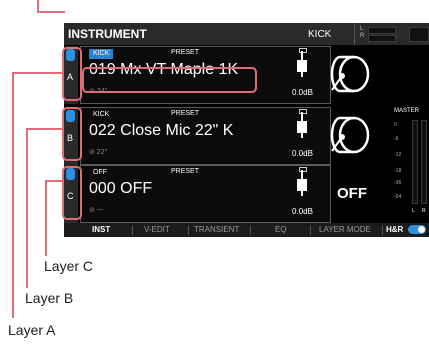 This screenshot has height=347, width=429. Describe the element at coordinates (100, 172) in the screenshot. I see `layer-c-inst-label: OFF` at that location.